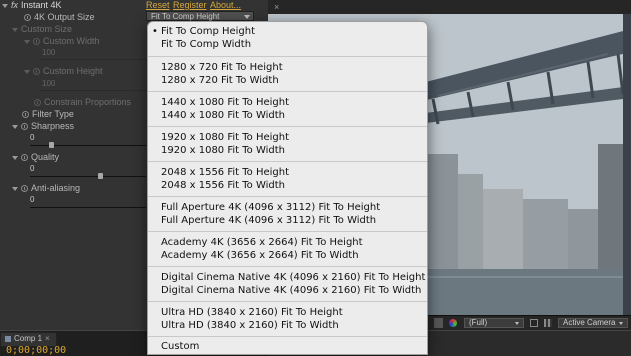 The height and width of the screenshot is (356, 631). What do you see at coordinates (51, 145) in the screenshot?
I see `sharpness-slider-handle` at bounding box center [51, 145].